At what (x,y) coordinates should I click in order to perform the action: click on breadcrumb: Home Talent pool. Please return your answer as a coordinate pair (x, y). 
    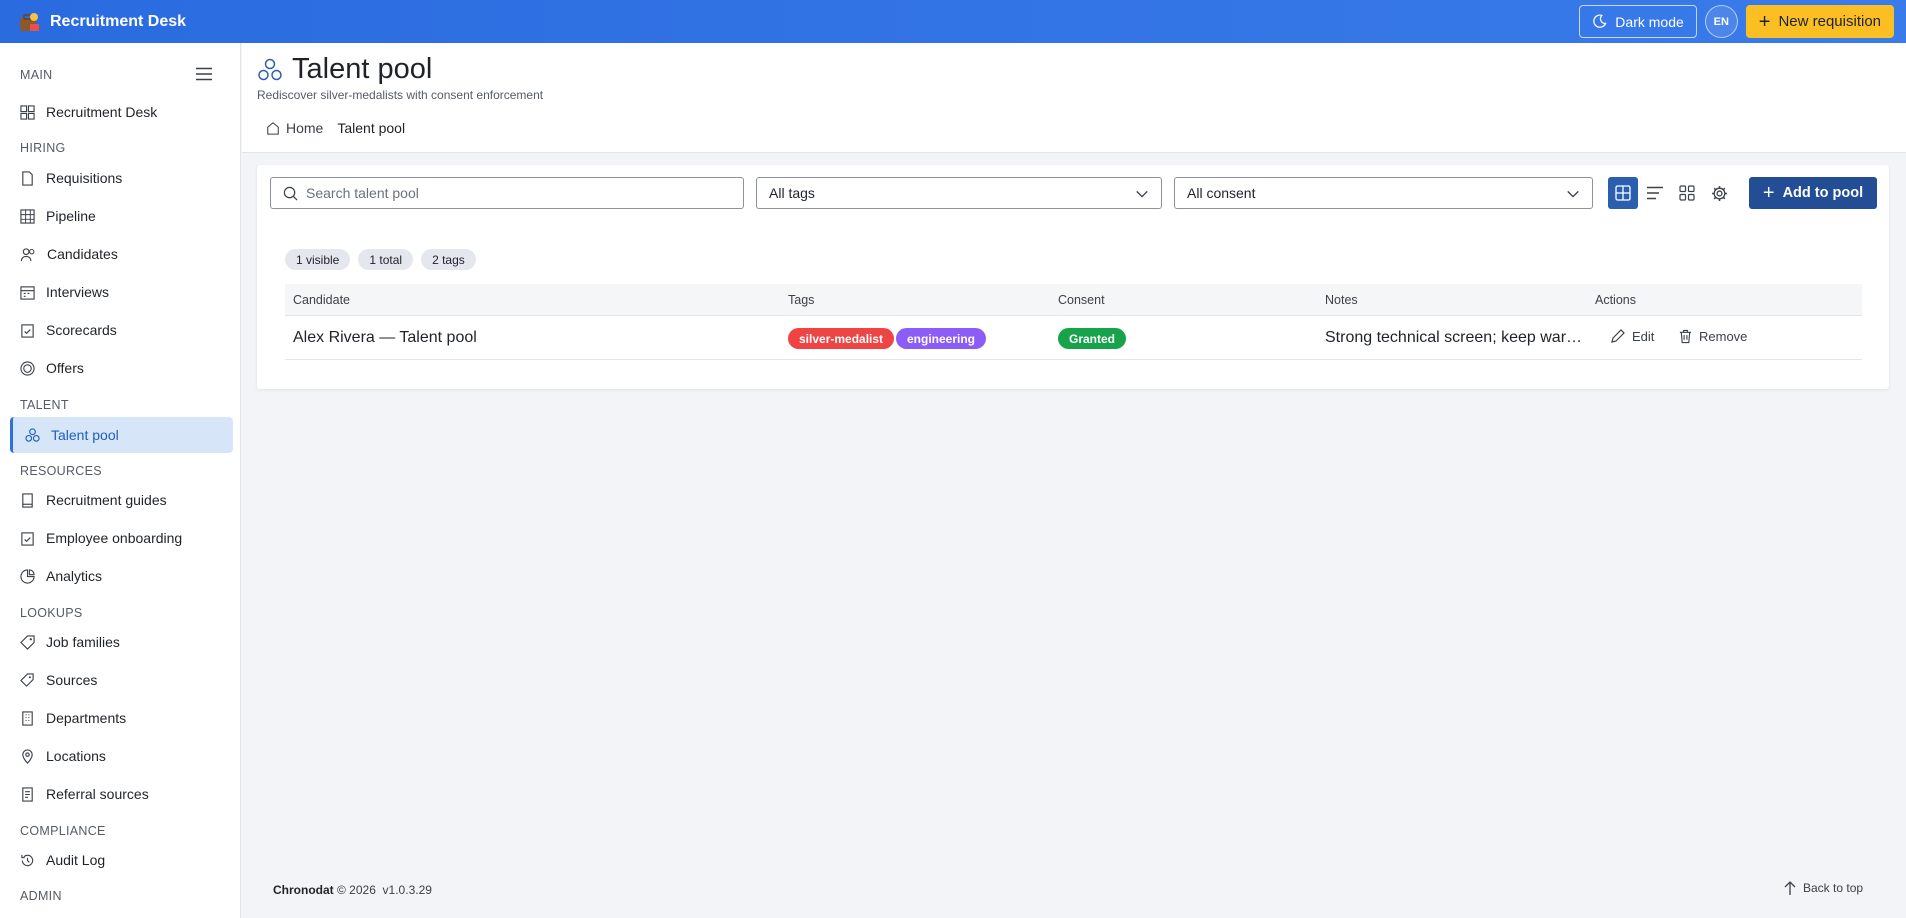
    Looking at the image, I should click on (335, 128).